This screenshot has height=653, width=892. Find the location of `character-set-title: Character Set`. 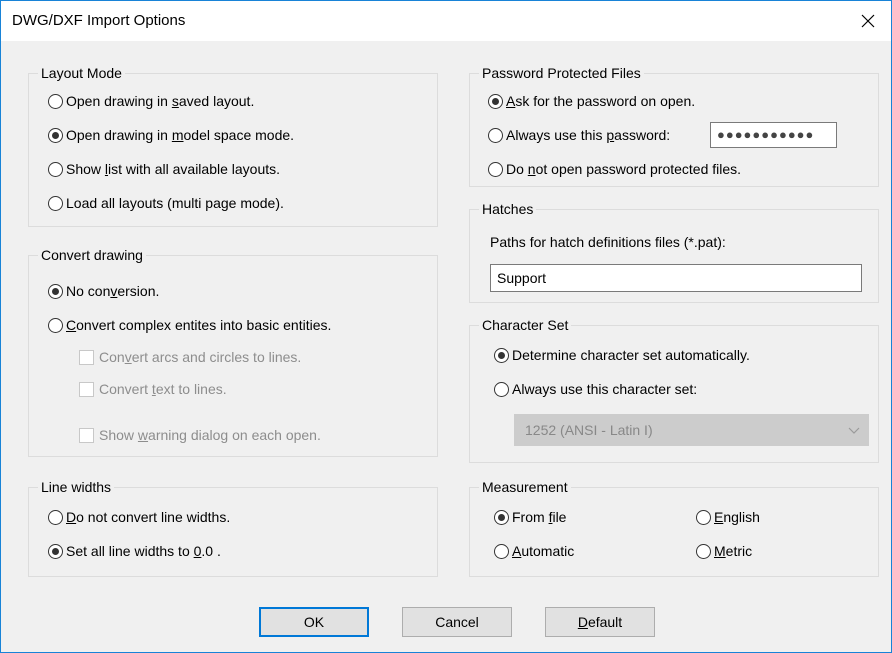

character-set-title: Character Set is located at coordinates (525, 325).